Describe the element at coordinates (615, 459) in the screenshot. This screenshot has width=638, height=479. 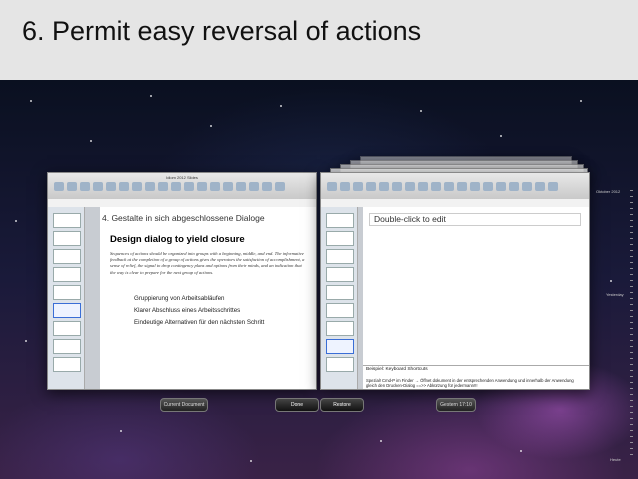
I see `timeline-label: Heute` at that location.